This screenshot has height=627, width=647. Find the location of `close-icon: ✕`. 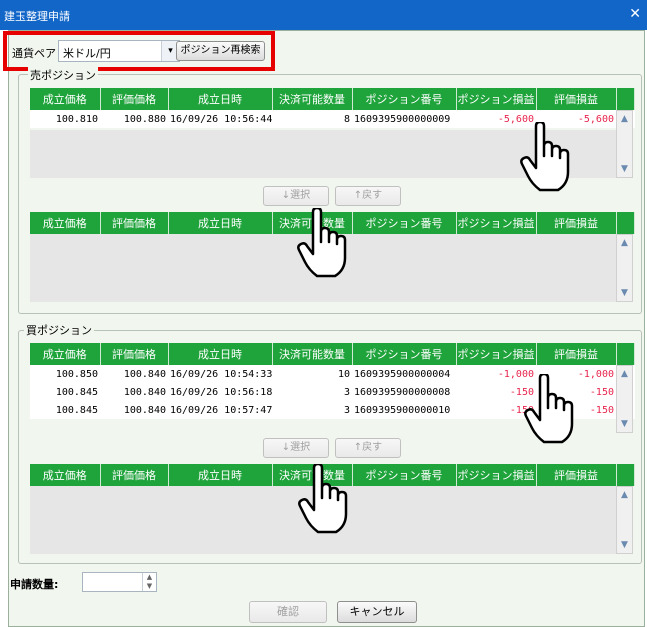

close-icon: ✕ is located at coordinates (635, 14).